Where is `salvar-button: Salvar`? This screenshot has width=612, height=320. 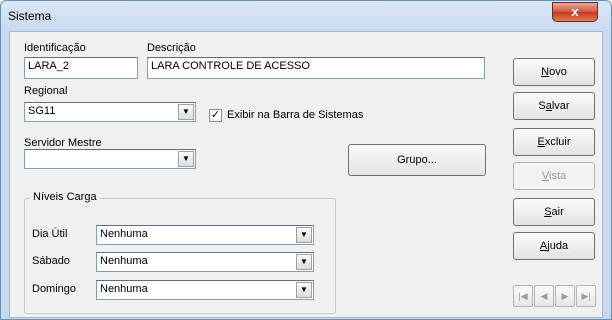
salvar-button: Salvar is located at coordinates (554, 106).